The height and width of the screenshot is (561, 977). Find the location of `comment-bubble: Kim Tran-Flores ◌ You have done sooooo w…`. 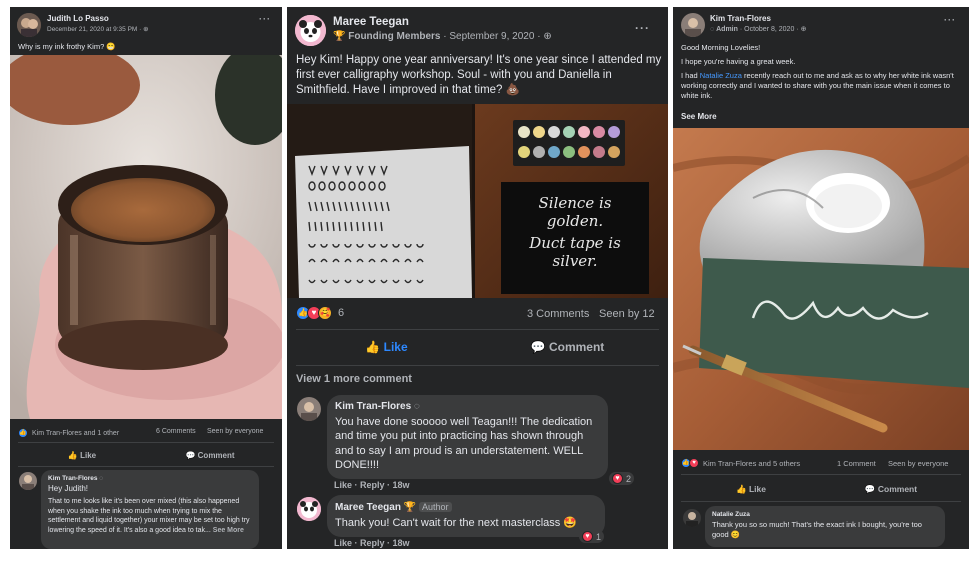

comment-bubble: Kim Tran-Flores ◌ You have done sooooo w… is located at coordinates (467, 437).